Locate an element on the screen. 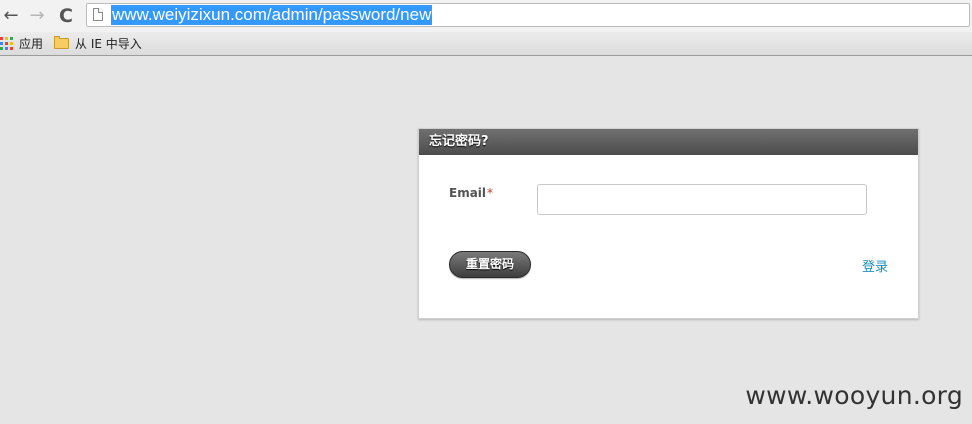 The height and width of the screenshot is (424, 972). bookmark-import-ie-label: 从 IE 中导入 is located at coordinates (108, 44).